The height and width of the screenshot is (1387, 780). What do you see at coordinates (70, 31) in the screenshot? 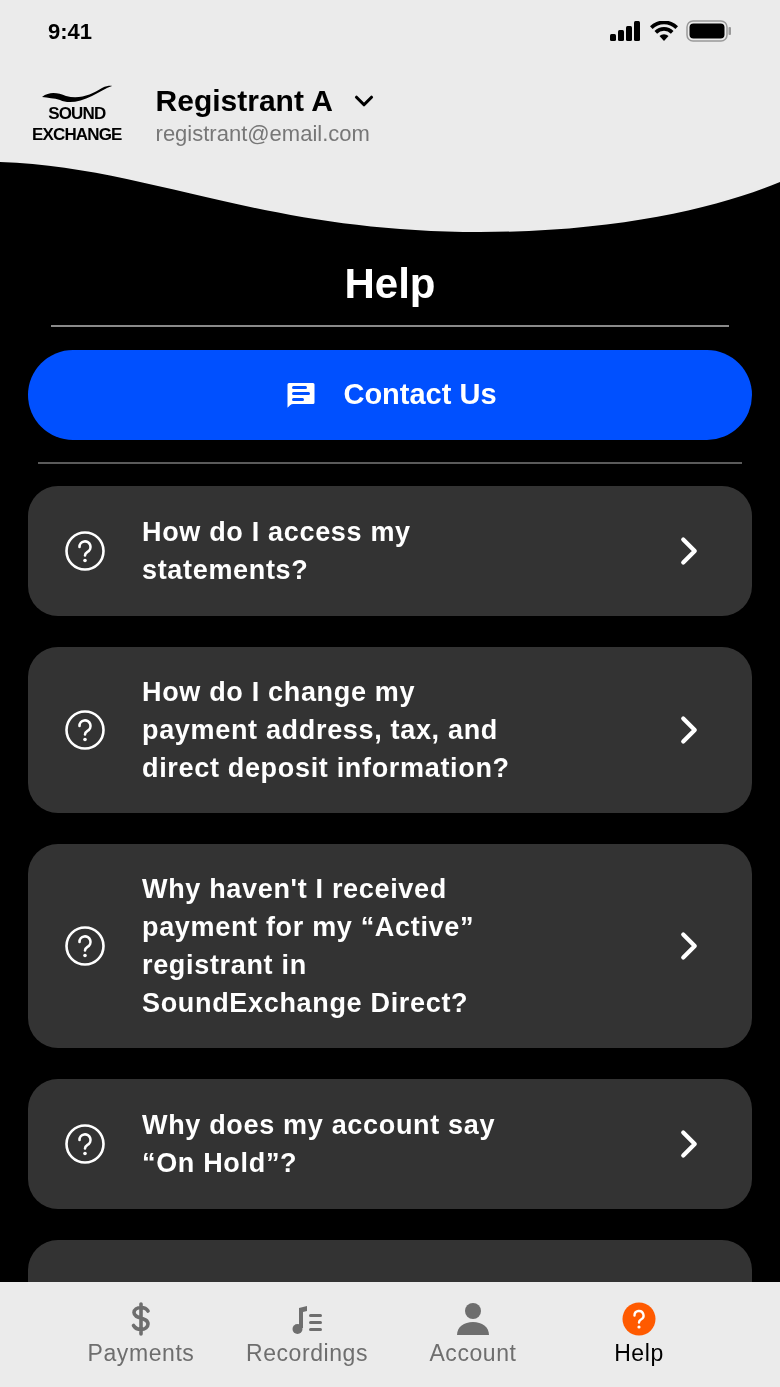
I see `status-time: 9:41` at bounding box center [70, 31].